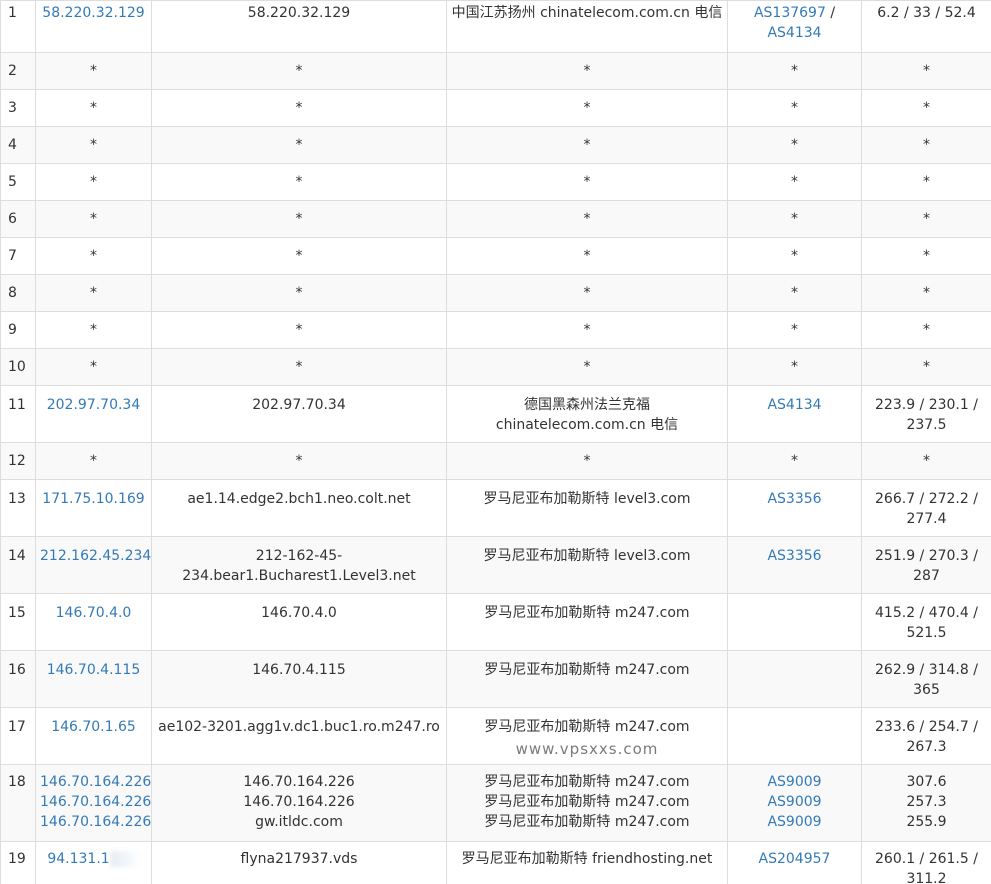 The height and width of the screenshot is (884, 991). What do you see at coordinates (926, 414) in the screenshot?
I see `latency-cell: 223.9 / 230.1 / 237.5` at bounding box center [926, 414].